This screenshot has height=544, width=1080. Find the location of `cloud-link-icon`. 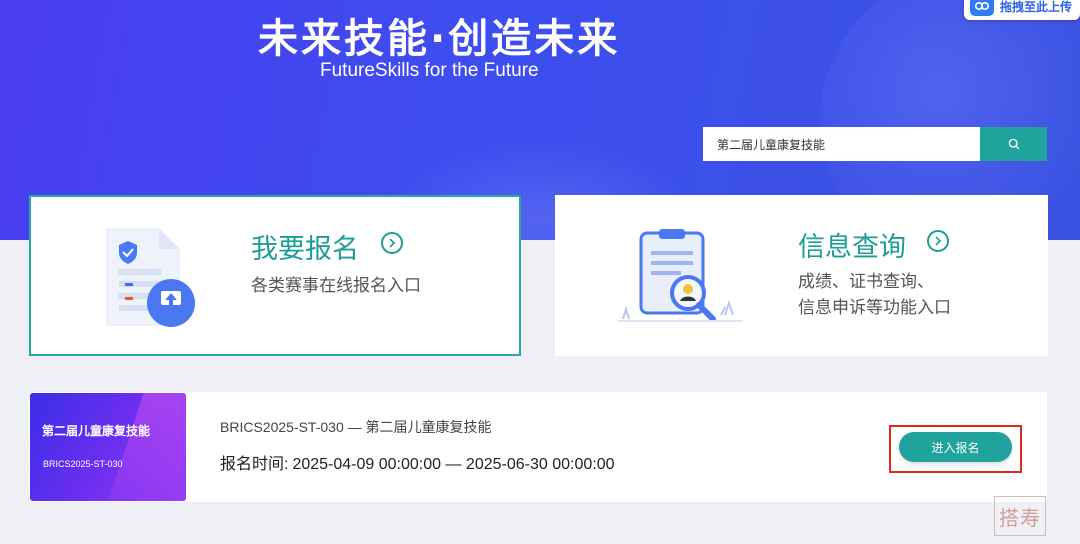

cloud-link-icon is located at coordinates (982, 8).